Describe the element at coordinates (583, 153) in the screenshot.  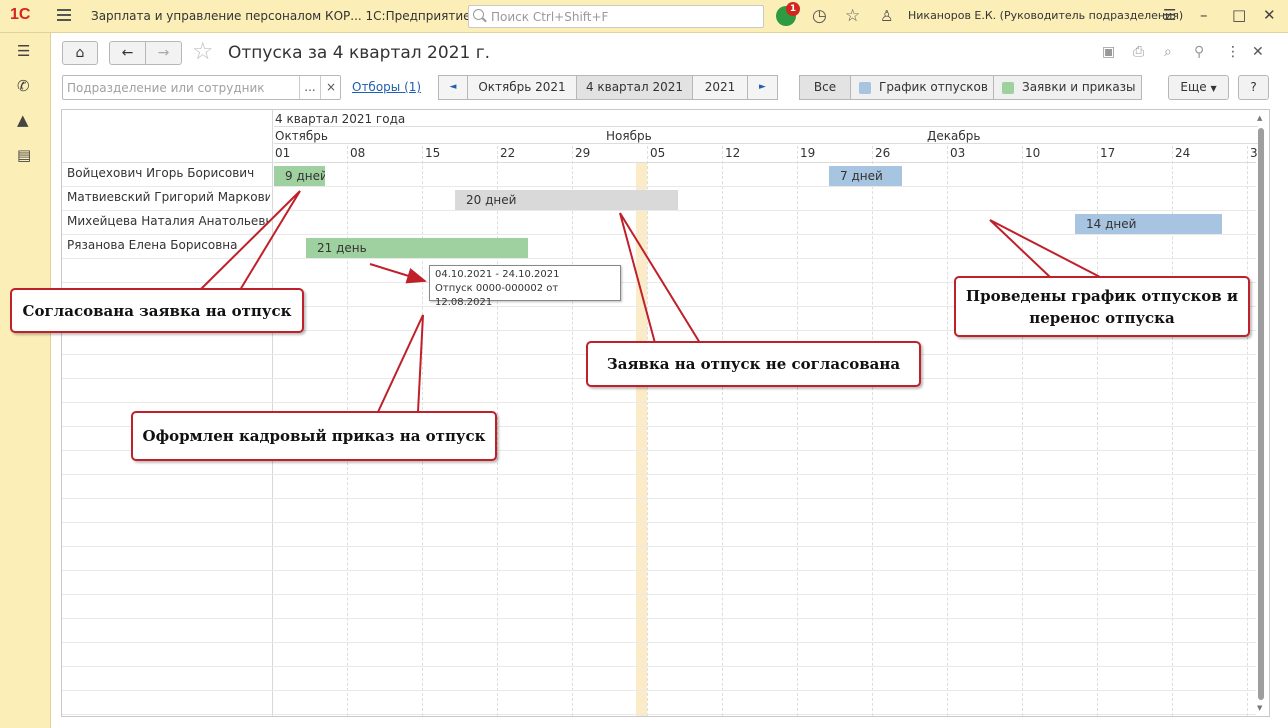
I see `day-header: 29` at that location.